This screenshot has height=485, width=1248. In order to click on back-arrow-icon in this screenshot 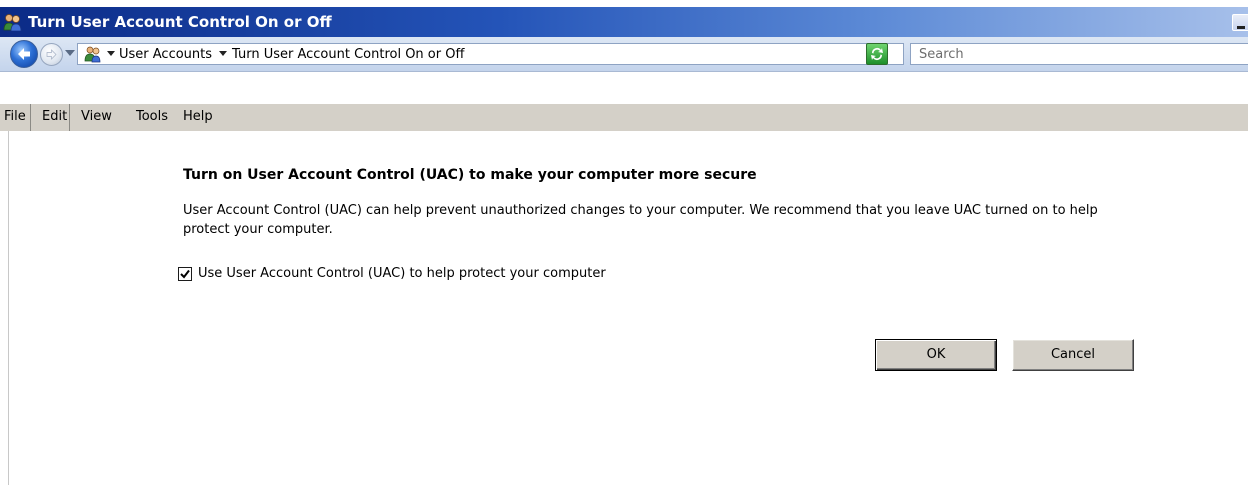, I will do `click(24, 54)`.